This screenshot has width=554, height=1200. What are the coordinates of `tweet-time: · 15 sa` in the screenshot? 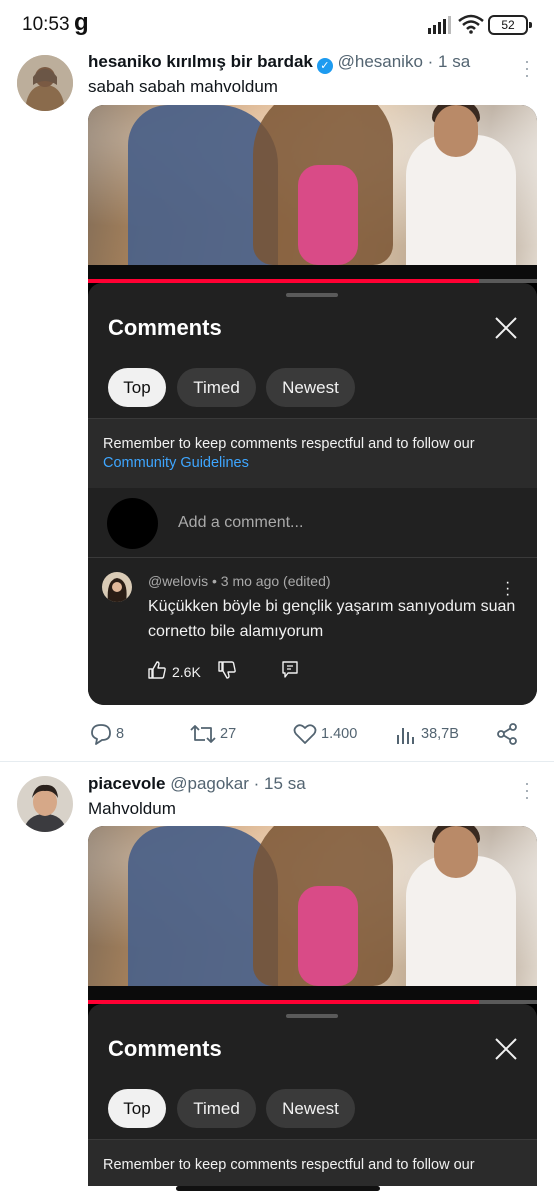 It's located at (279, 783).